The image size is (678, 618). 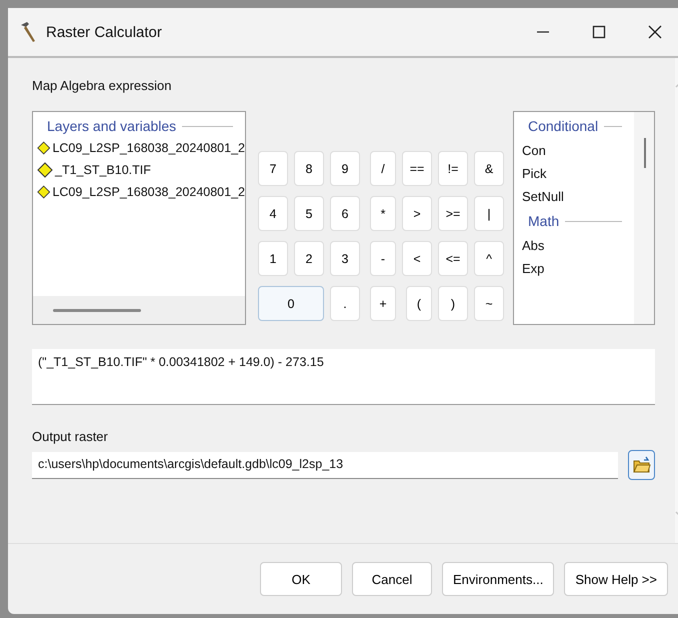 I want to click on browse-button, so click(x=641, y=465).